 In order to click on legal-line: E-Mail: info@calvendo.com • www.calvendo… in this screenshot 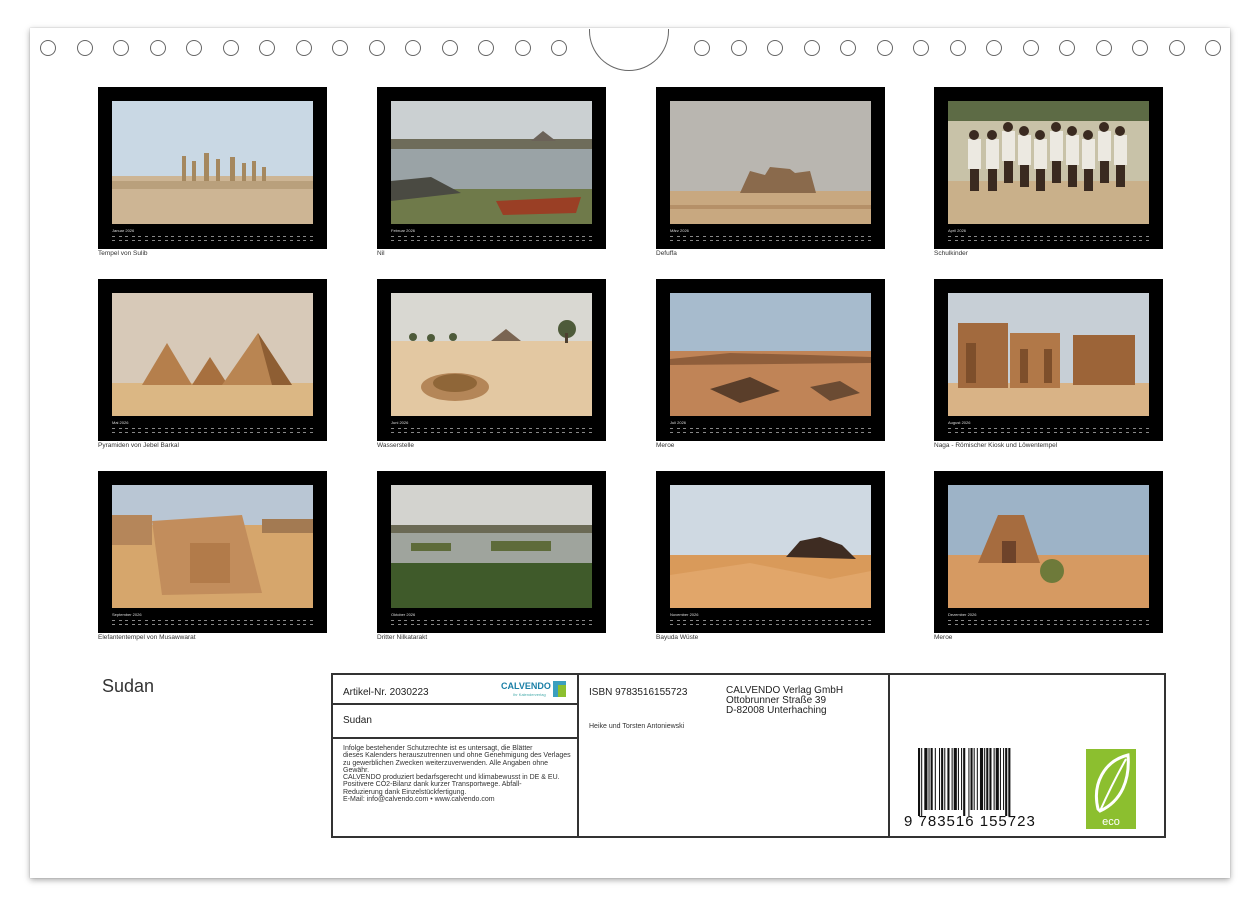, I will do `click(419, 800)`.